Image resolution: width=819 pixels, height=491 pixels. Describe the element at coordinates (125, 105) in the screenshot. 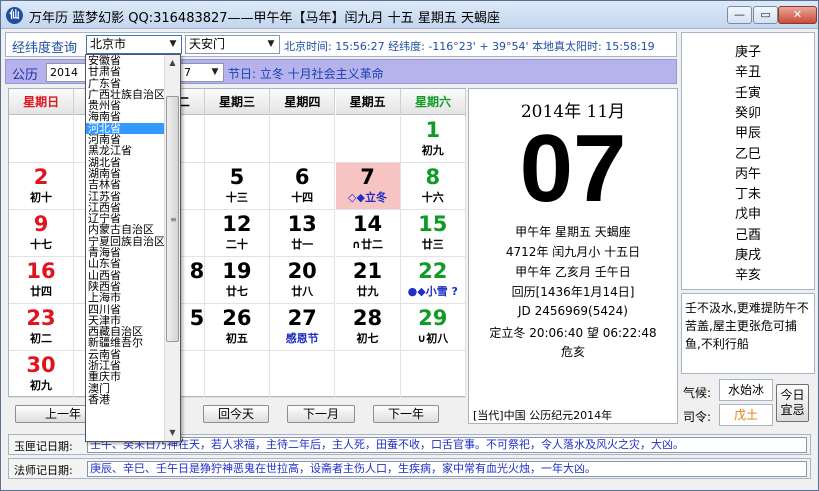

I see `dropdown-option: 贵州省` at that location.